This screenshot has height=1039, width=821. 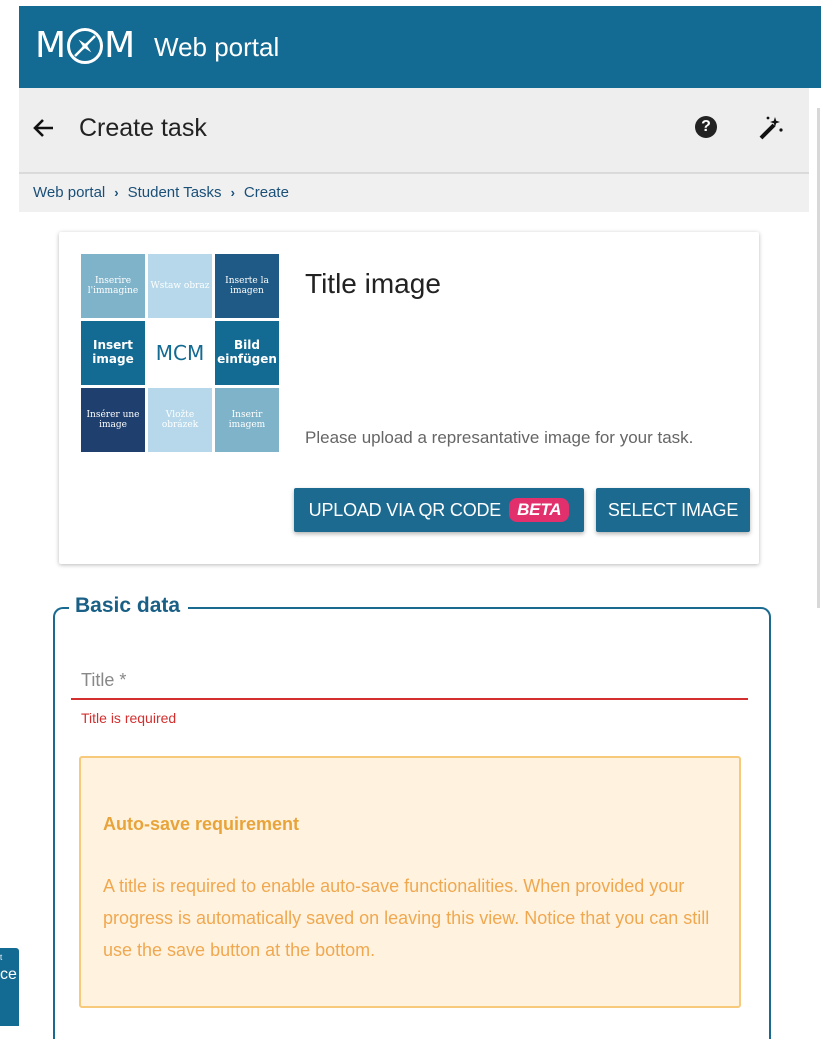 What do you see at coordinates (45, 128) in the screenshot?
I see `back-arrow-icon` at bounding box center [45, 128].